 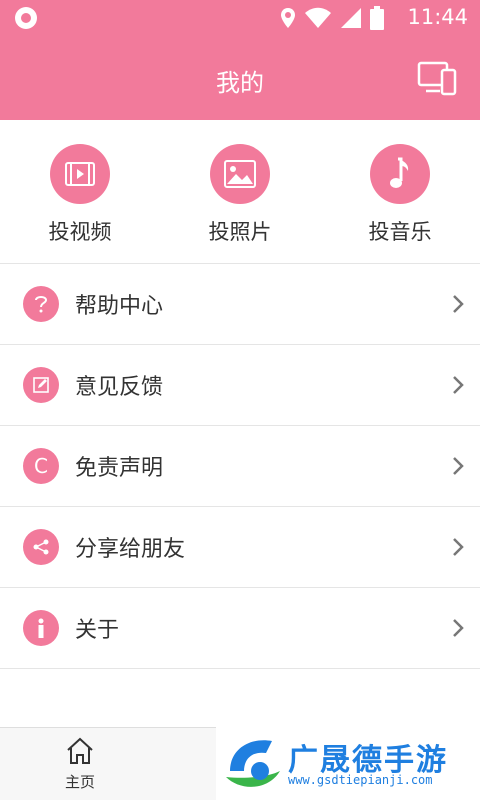 I want to click on tab-home-label: 主页, so click(x=79, y=782).